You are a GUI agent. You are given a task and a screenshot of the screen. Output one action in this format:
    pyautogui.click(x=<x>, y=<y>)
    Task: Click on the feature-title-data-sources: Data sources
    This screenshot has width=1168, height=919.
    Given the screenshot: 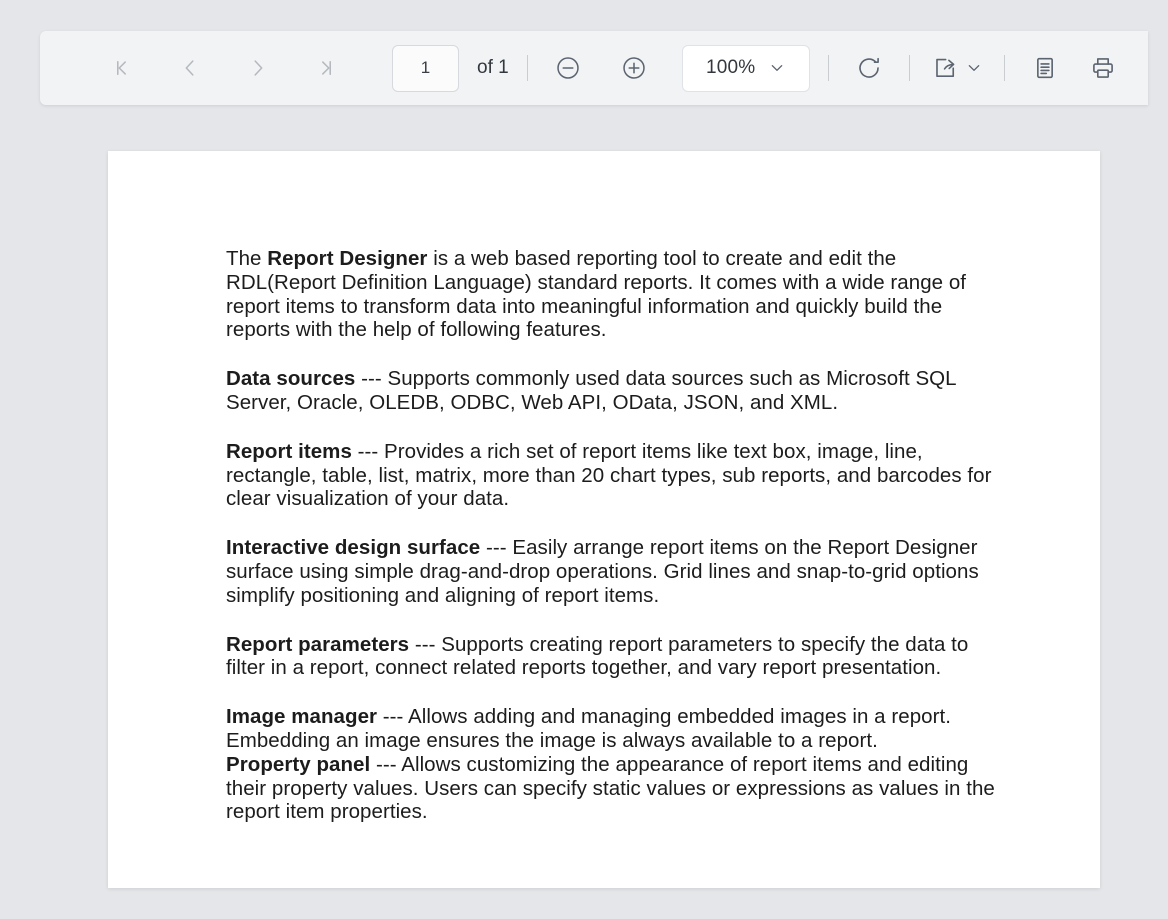 What is the action you would take?
    pyautogui.click(x=291, y=379)
    